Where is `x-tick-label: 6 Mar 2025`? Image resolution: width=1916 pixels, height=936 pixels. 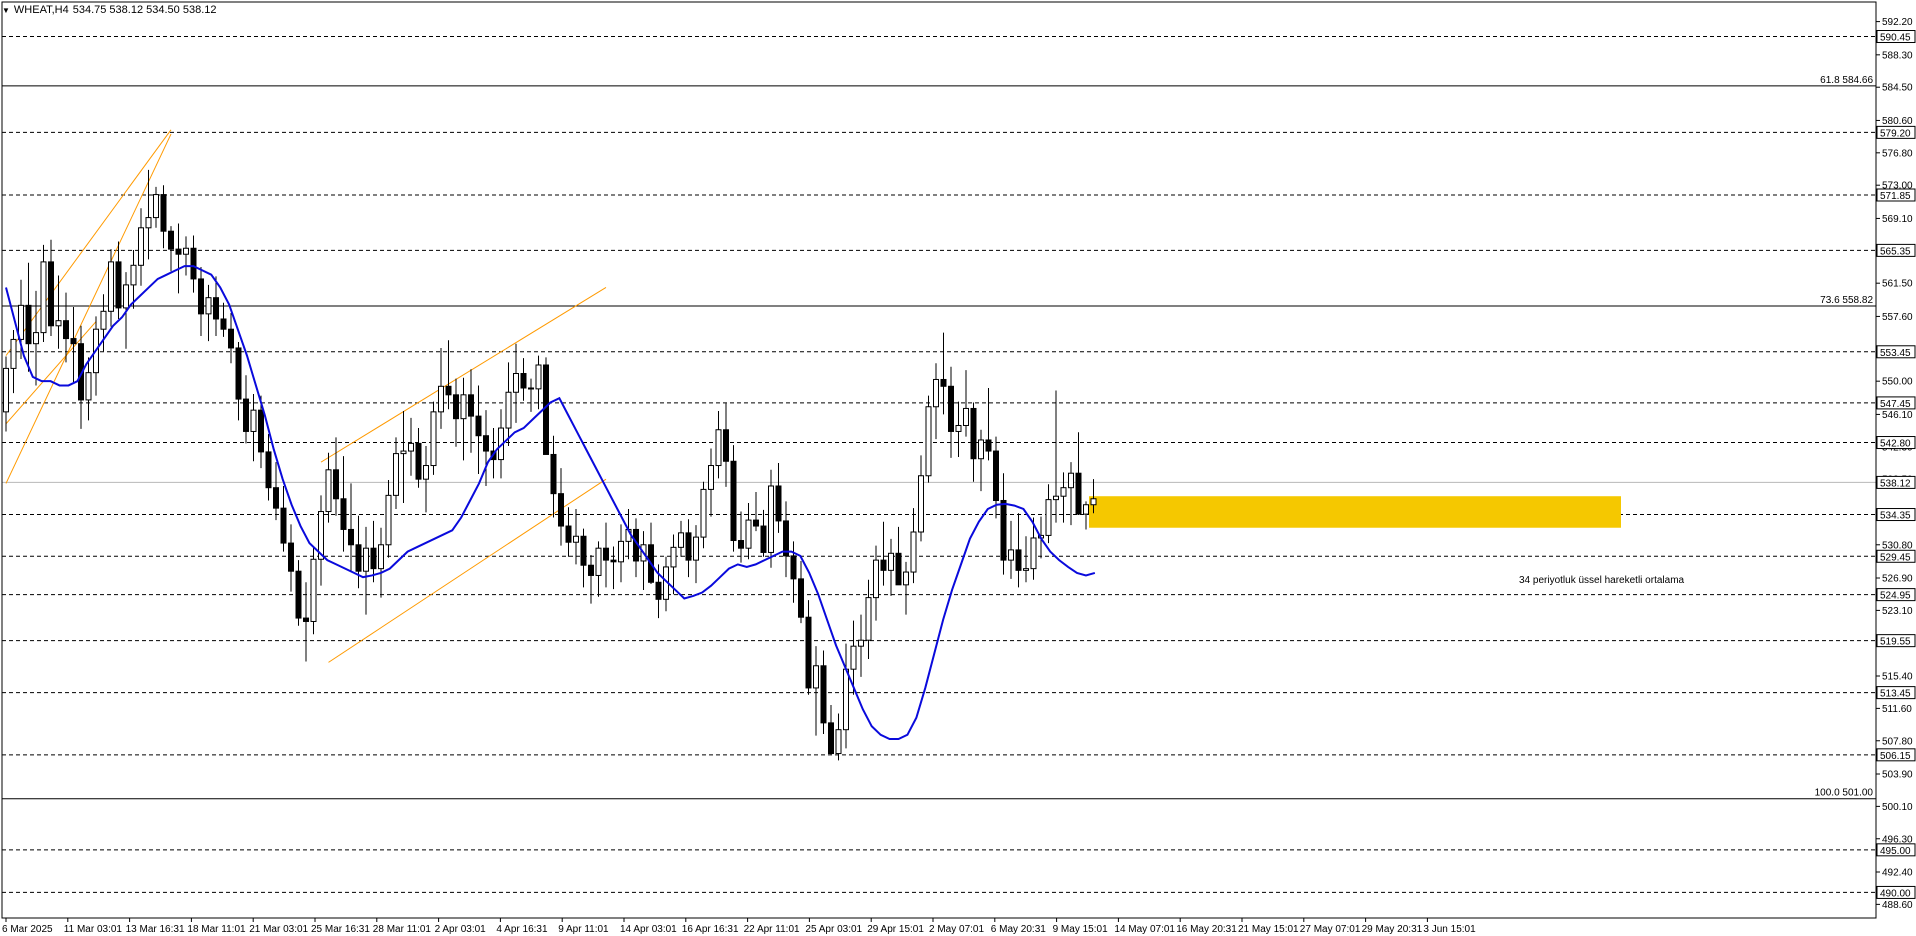
x-tick-label: 6 Mar 2025 is located at coordinates (27, 929).